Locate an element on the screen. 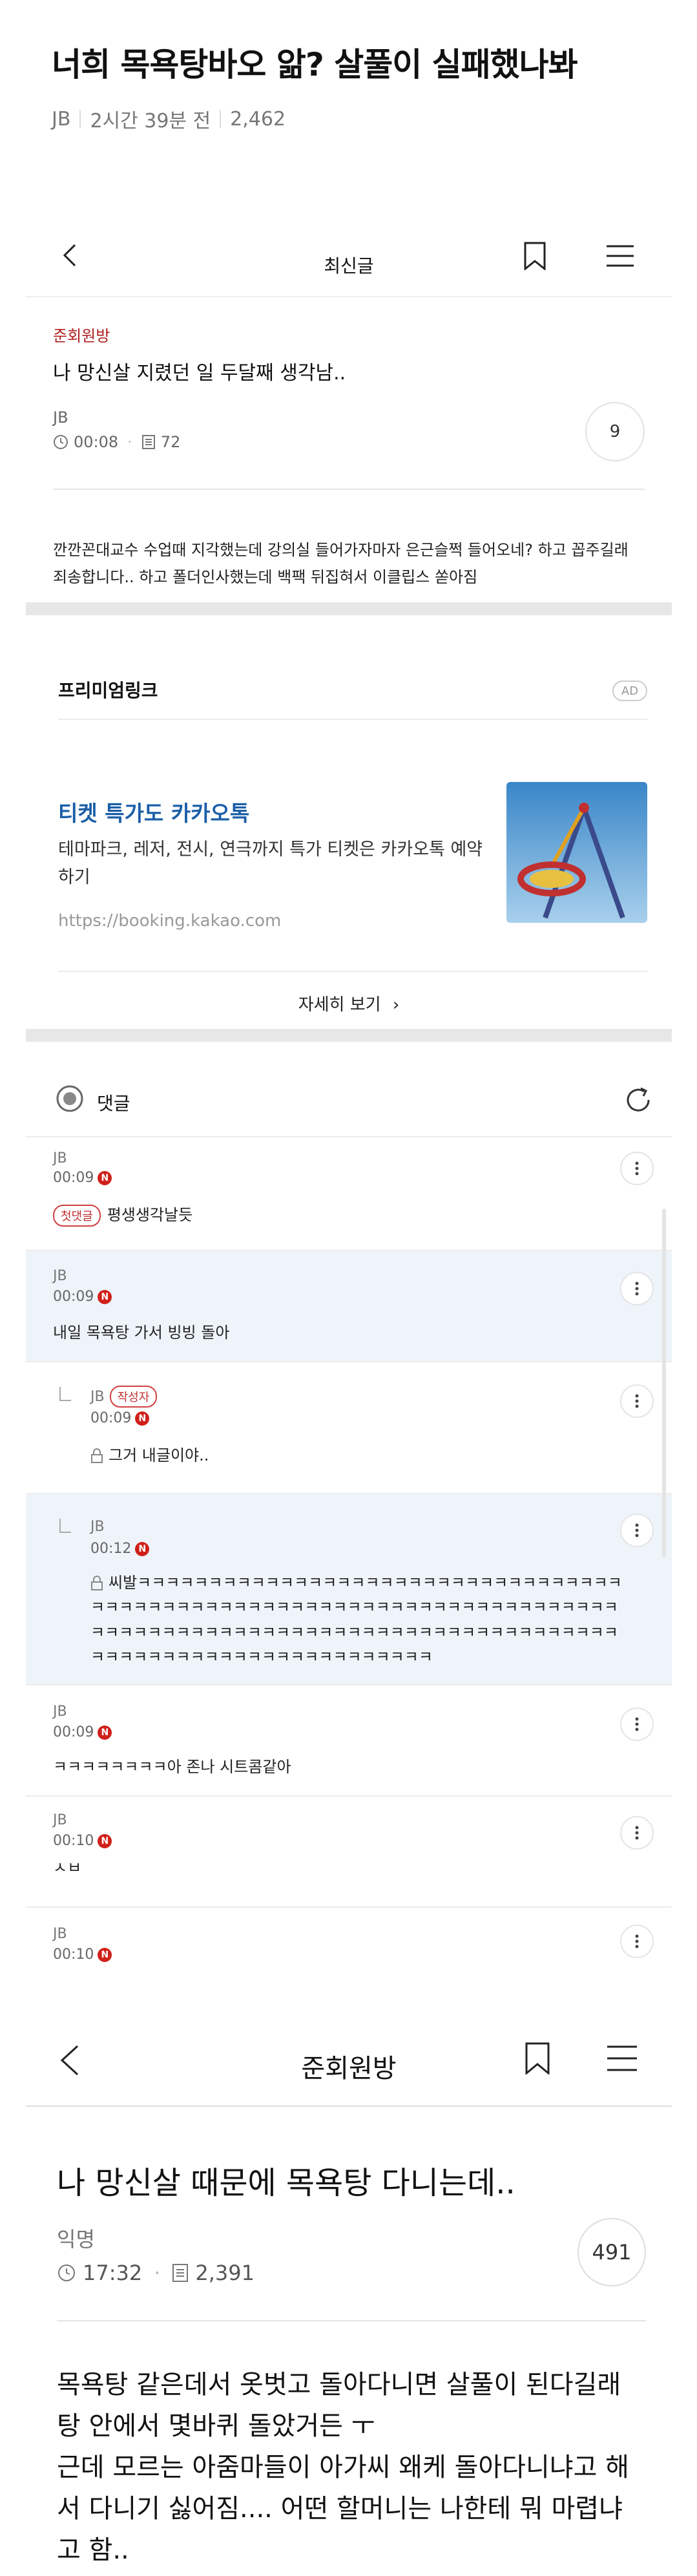  comment-author: JB 작성자 is located at coordinates (127, 1397).